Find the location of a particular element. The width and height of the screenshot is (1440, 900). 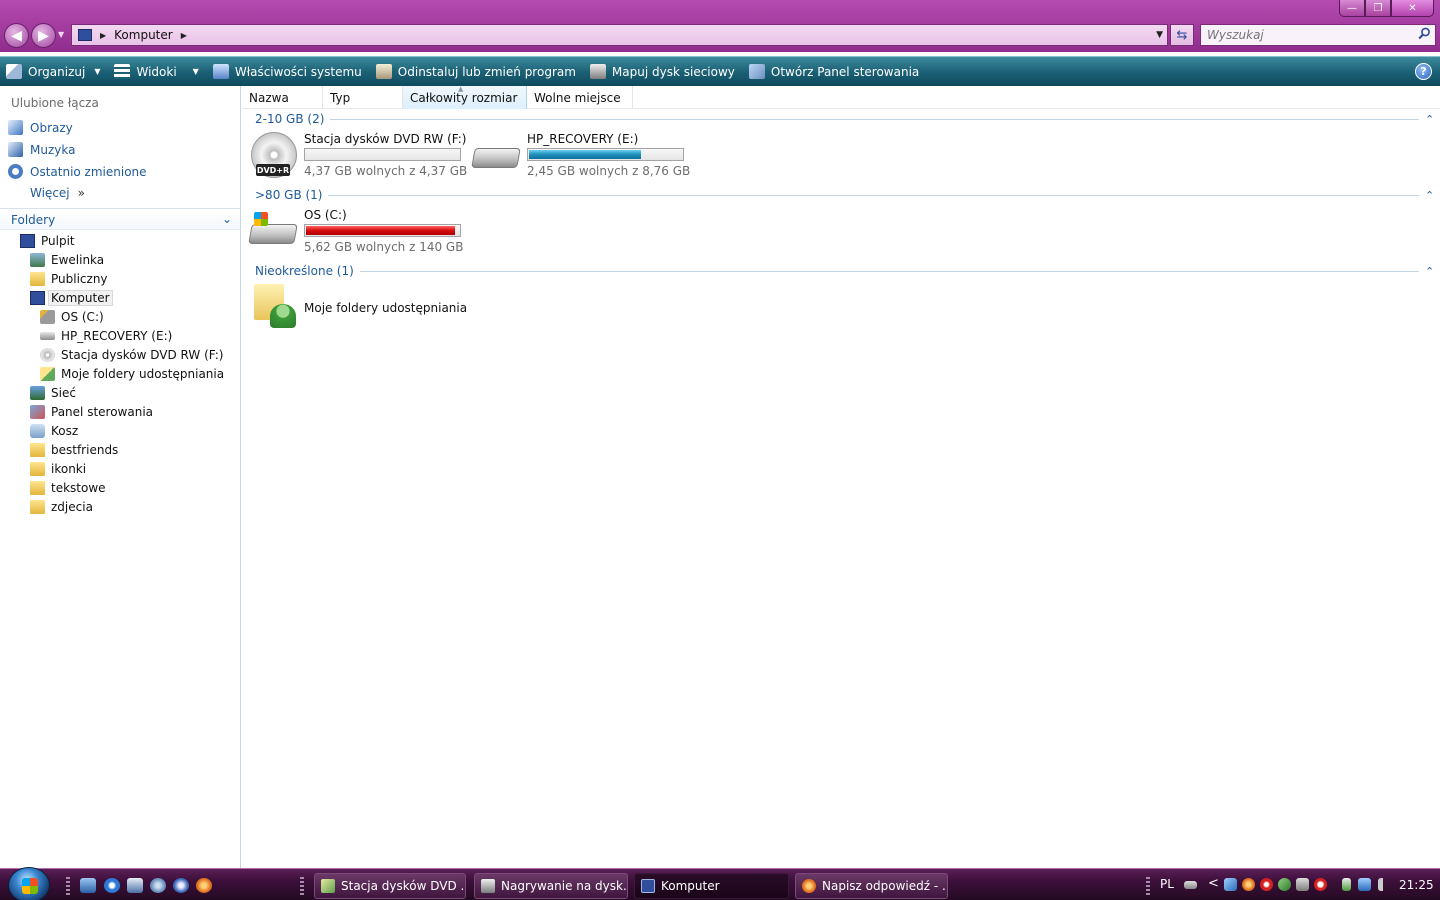

address-dropdown-icon: ▼ is located at coordinates (1159, 35).